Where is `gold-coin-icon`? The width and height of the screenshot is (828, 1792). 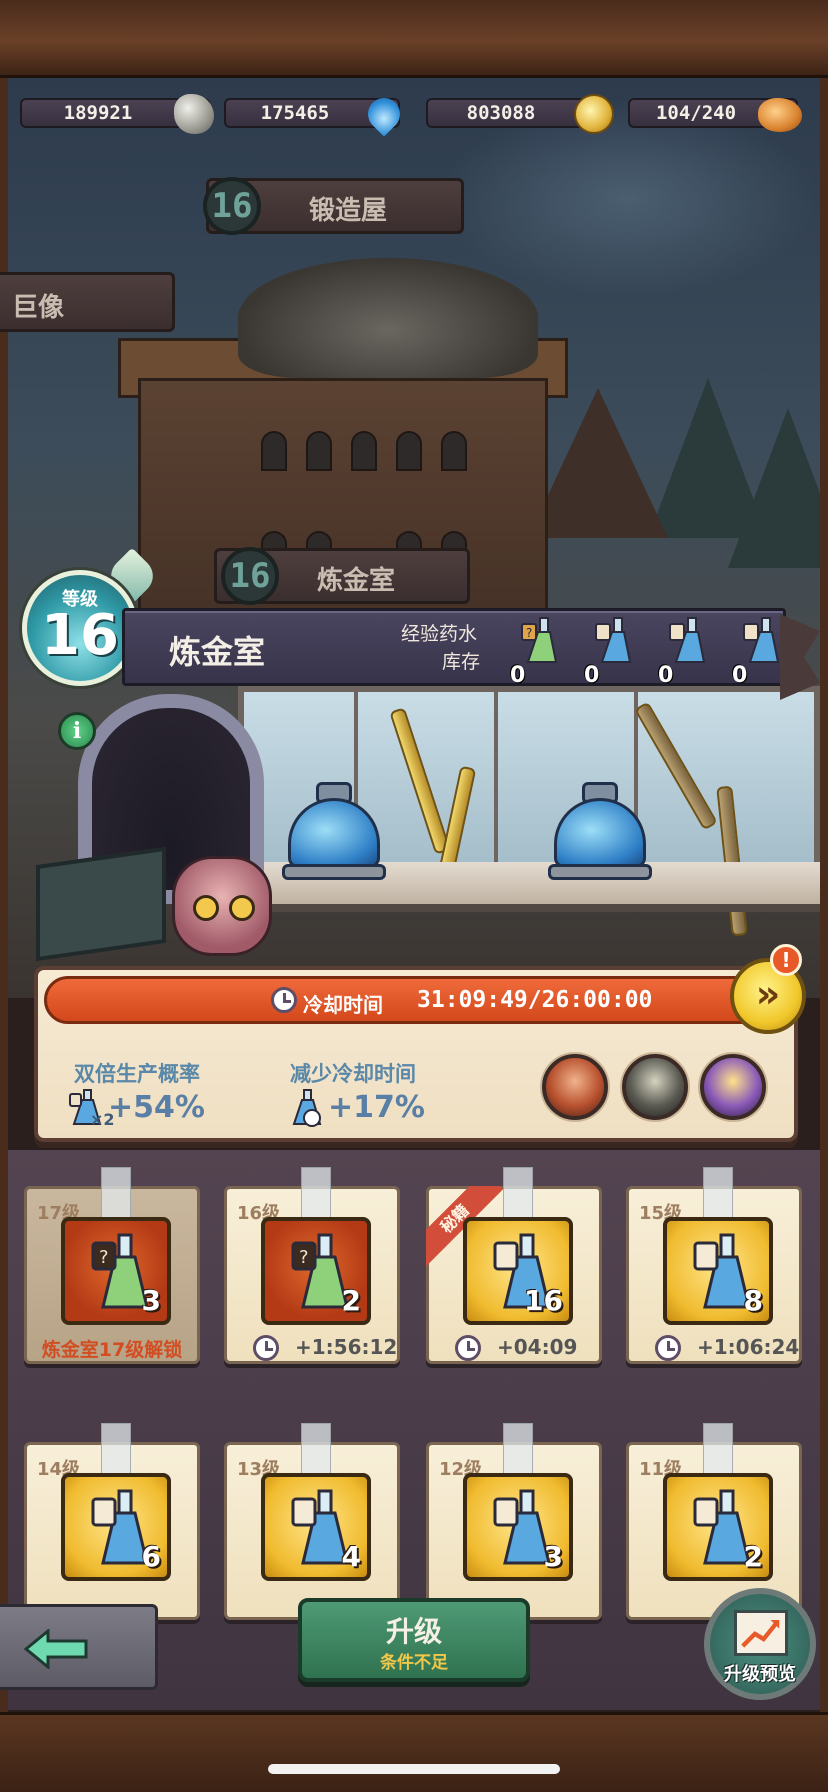 gold-coin-icon is located at coordinates (594, 114).